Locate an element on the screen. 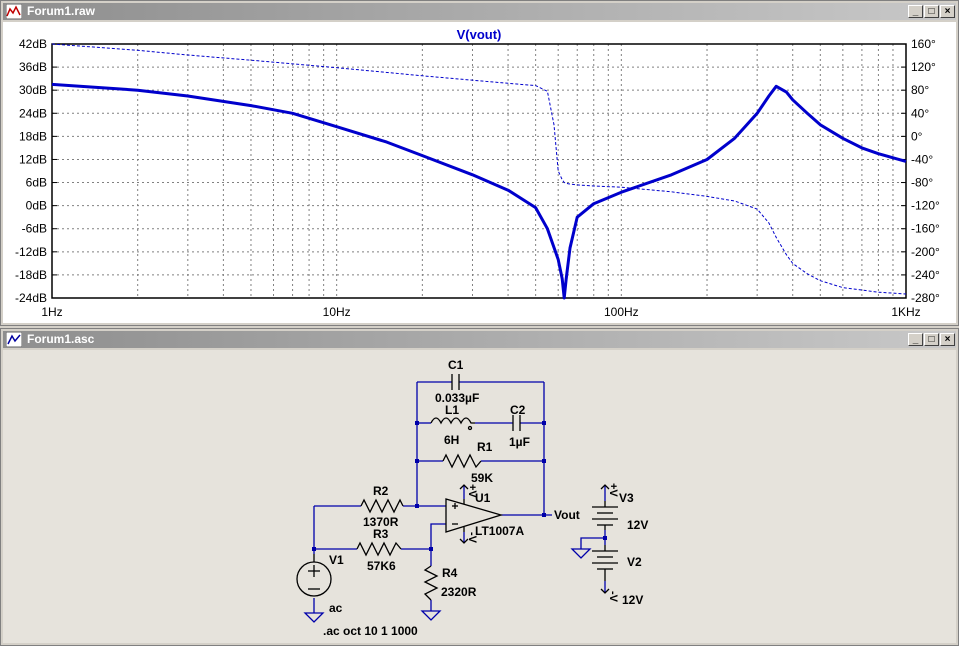 The width and height of the screenshot is (959, 646). y-tick-label-left: 36dB is located at coordinates (33, 67).